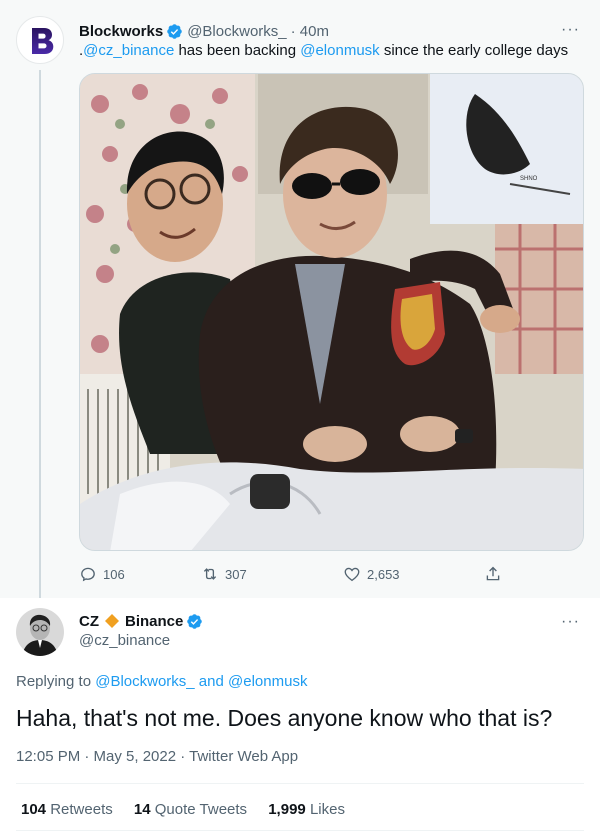 The height and width of the screenshot is (832, 600). I want to click on display-name: Blockworks, so click(121, 31).